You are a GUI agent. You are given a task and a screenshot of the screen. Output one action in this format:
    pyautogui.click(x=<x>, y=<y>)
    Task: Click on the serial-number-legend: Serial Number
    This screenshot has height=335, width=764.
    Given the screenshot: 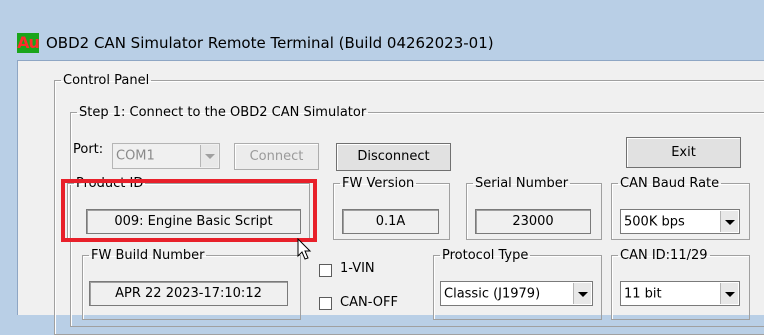 What is the action you would take?
    pyautogui.click(x=522, y=183)
    